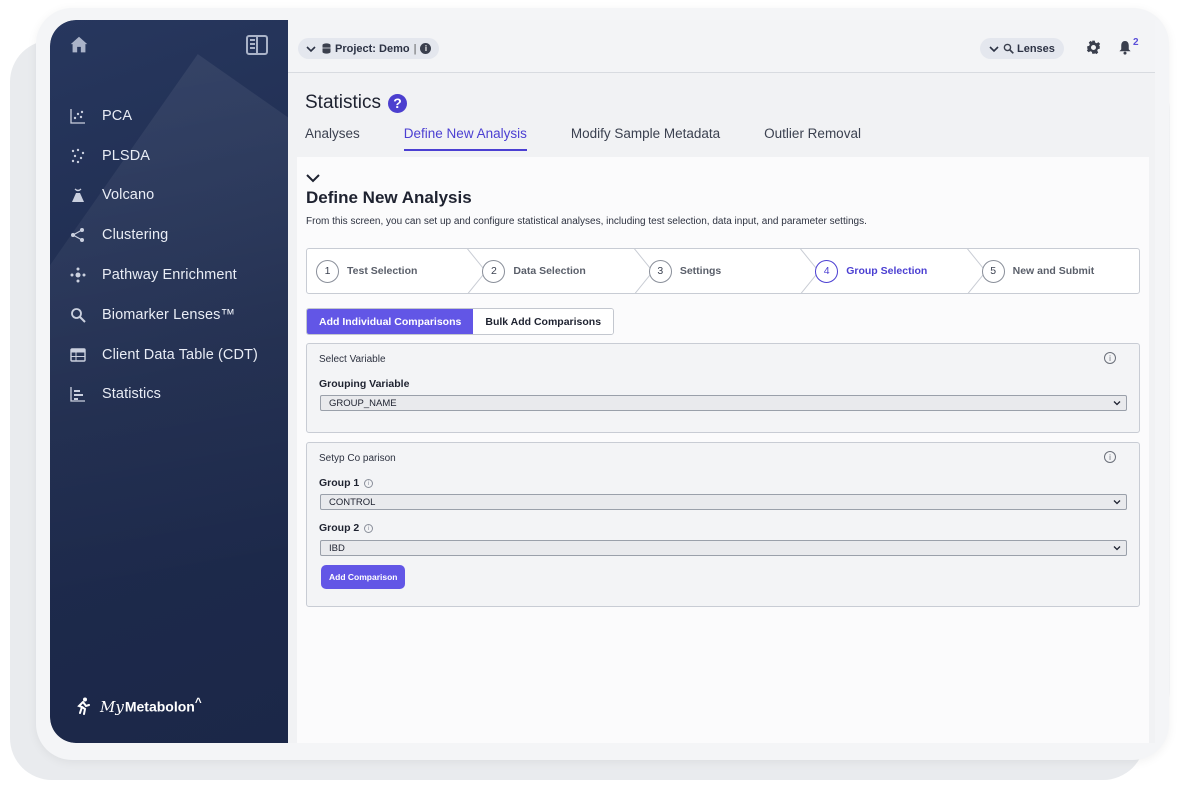 This screenshot has width=1180, height=787. What do you see at coordinates (77, 235) in the screenshot?
I see `cluster-icon` at bounding box center [77, 235].